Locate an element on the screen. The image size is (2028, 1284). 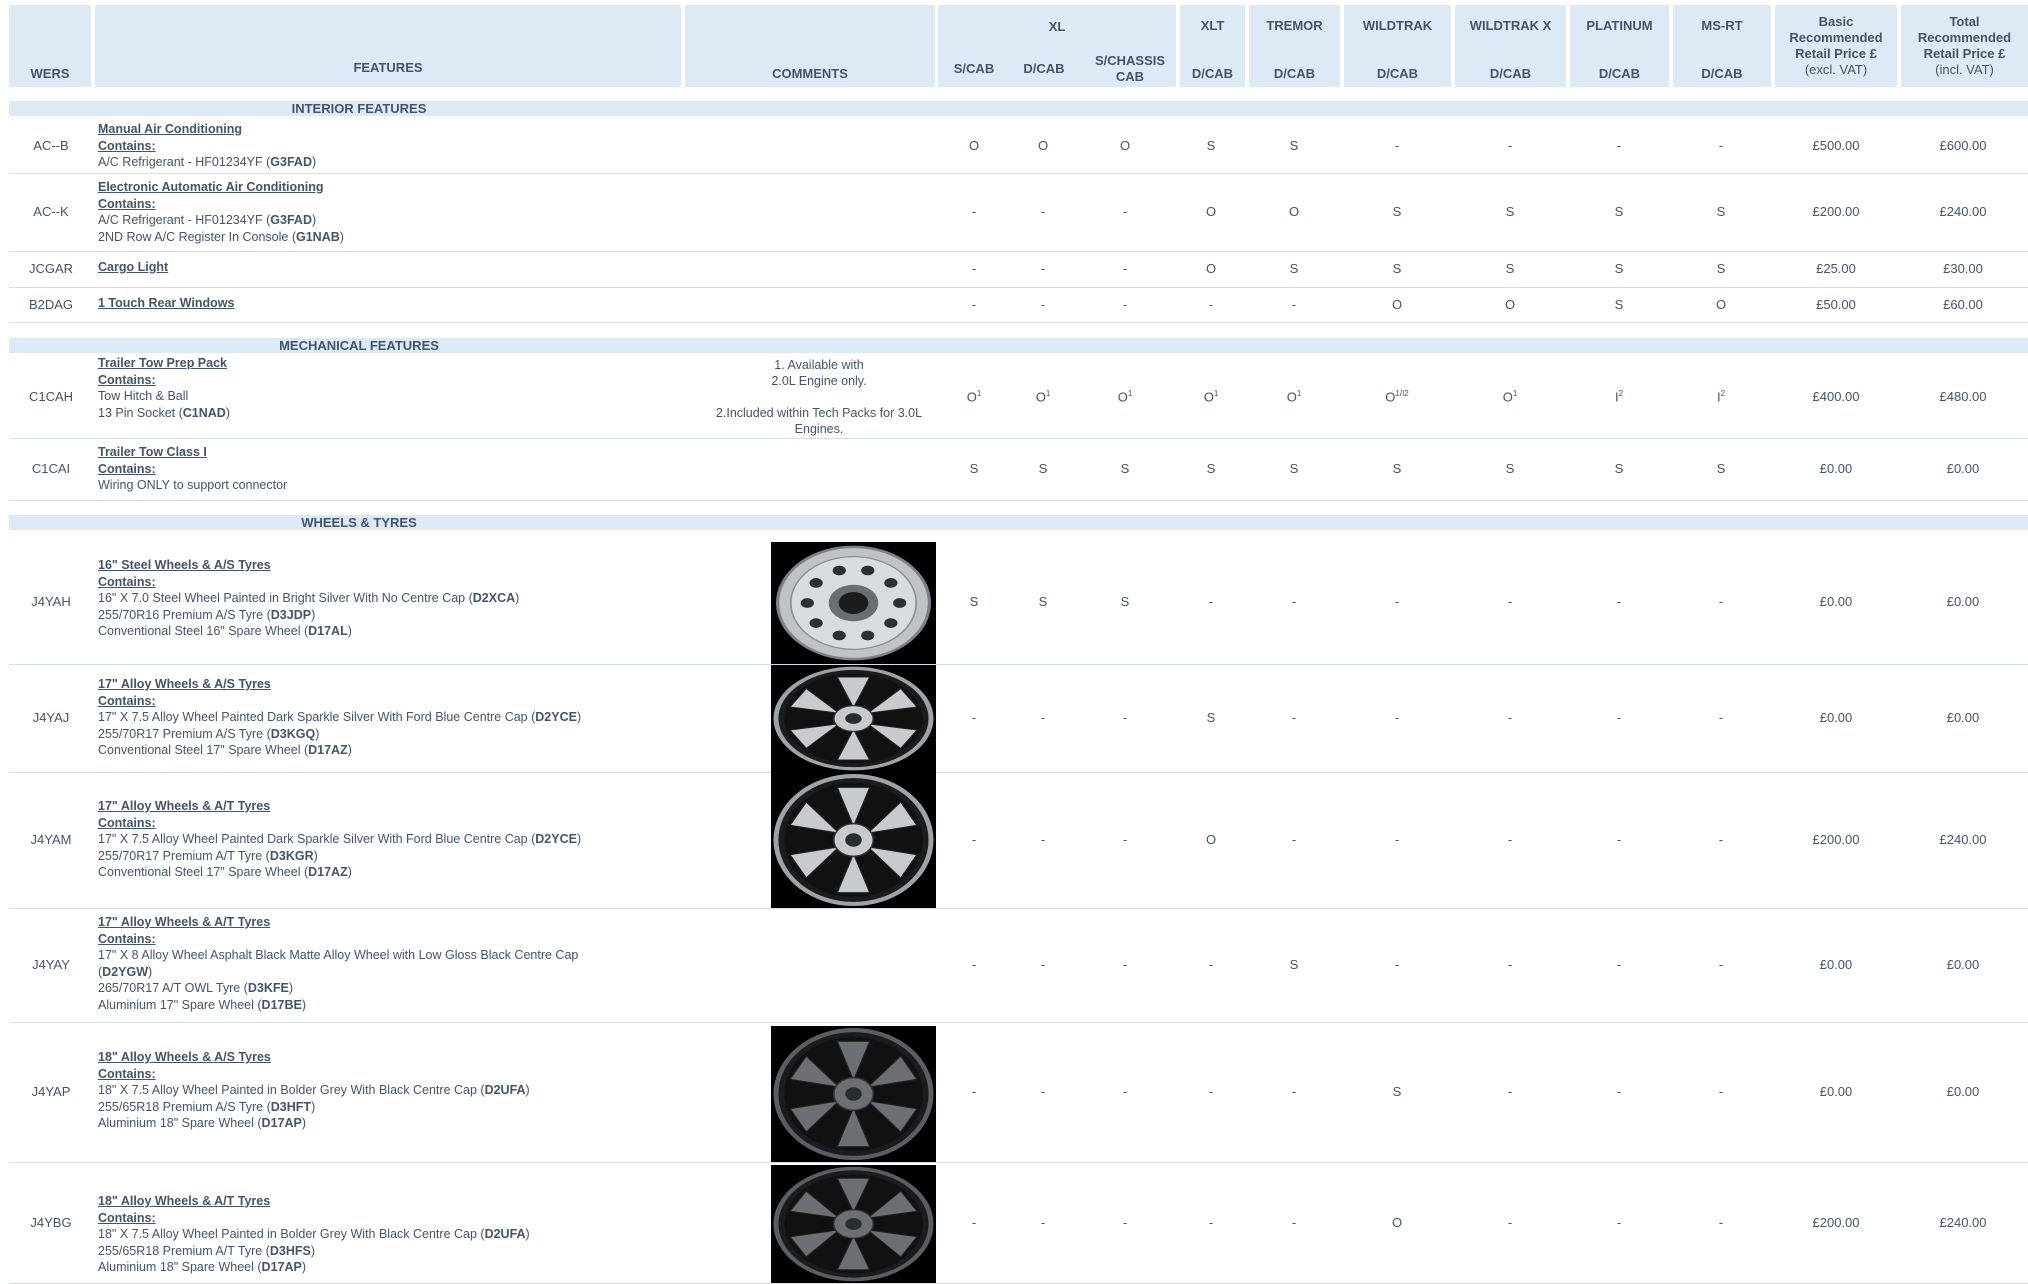
feature-line: 2ND Row A/C Register In Console (G1NAB) is located at coordinates (358, 237).